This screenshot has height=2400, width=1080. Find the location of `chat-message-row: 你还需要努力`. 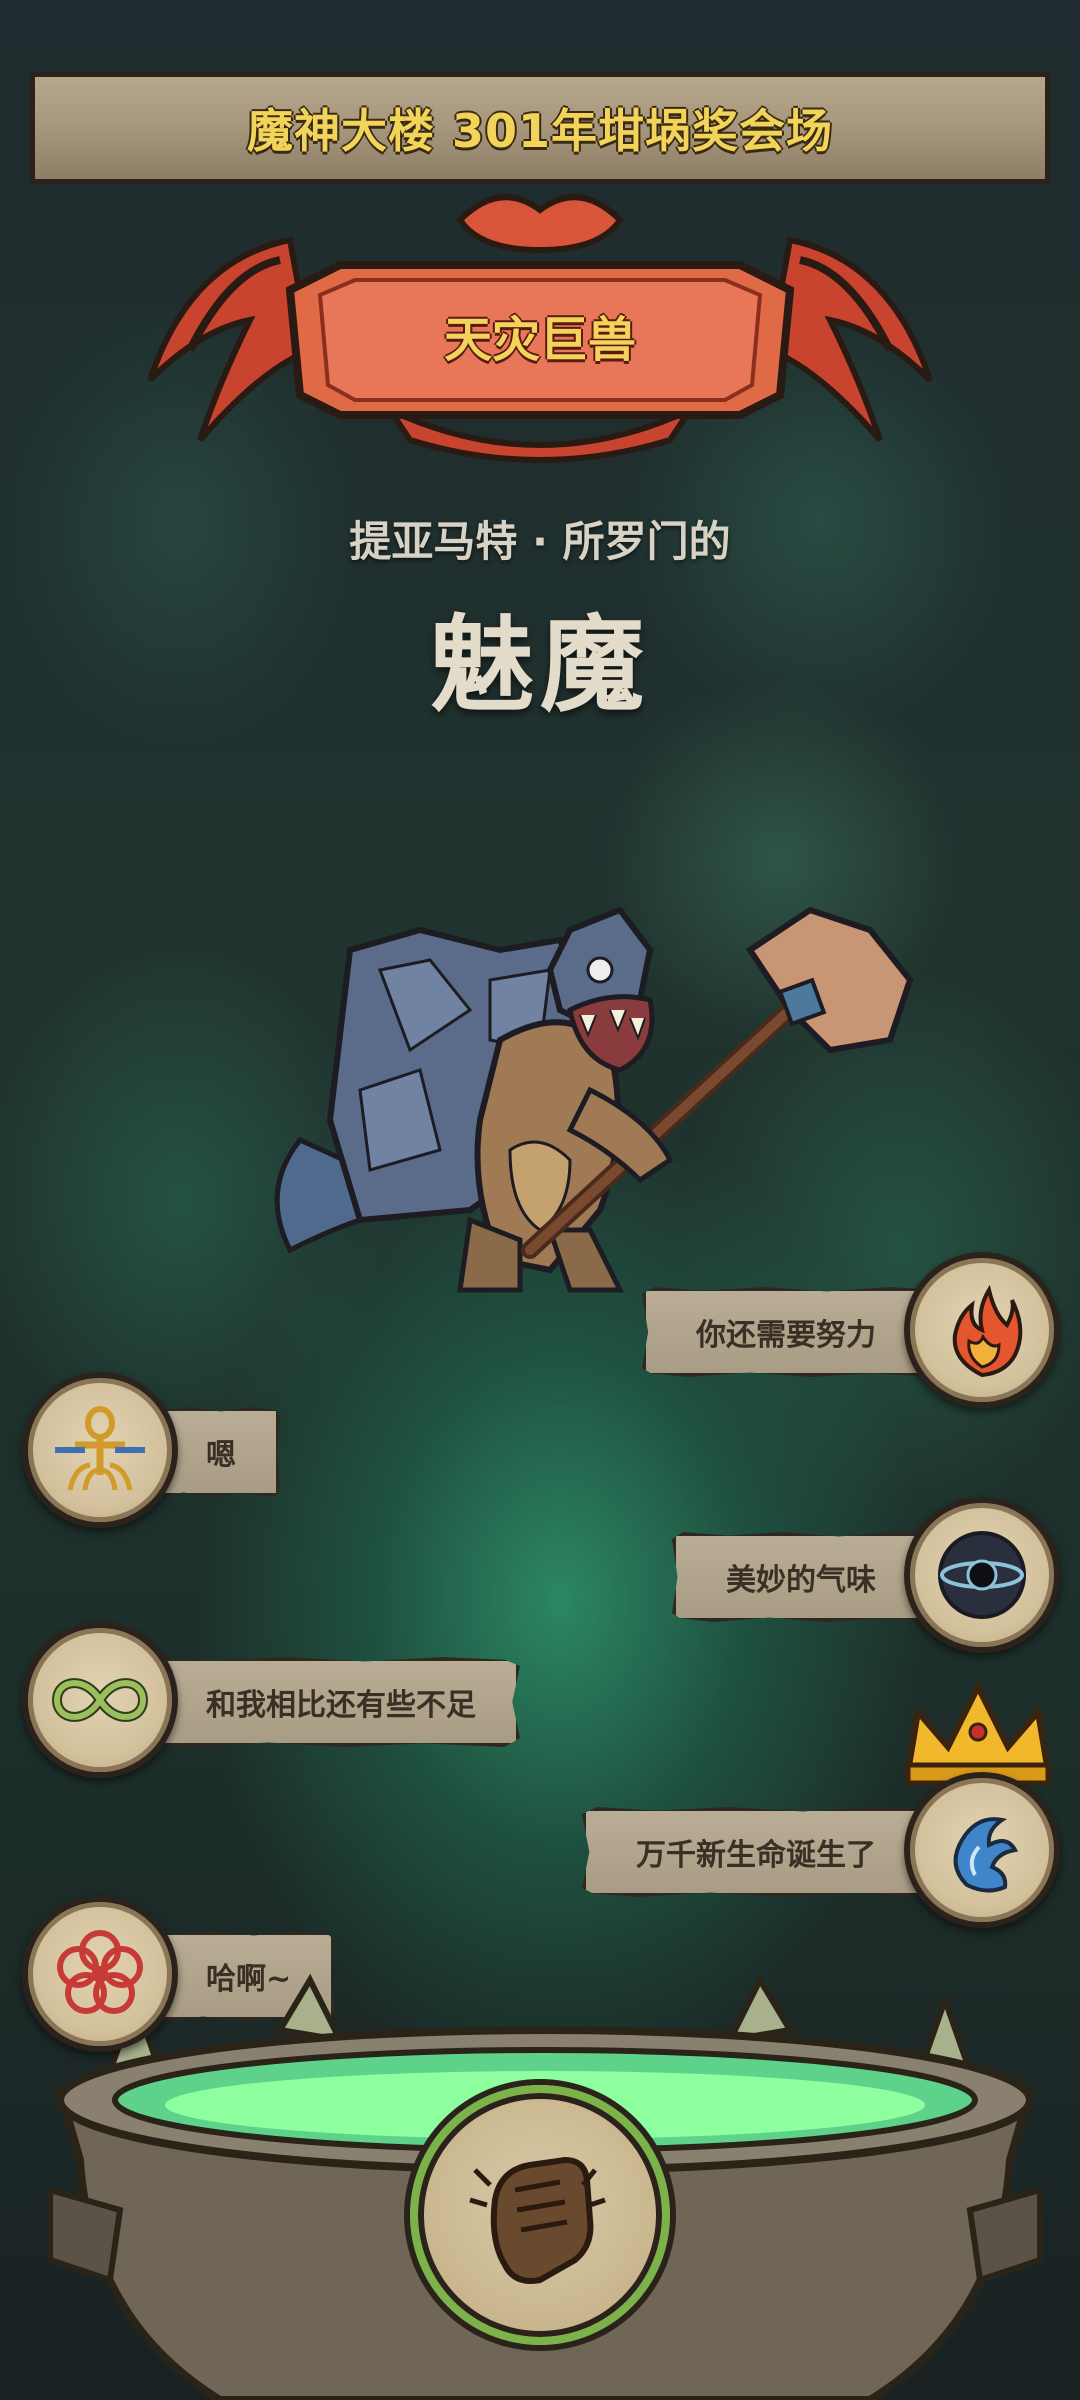

chat-message-row: 你还需要努力 is located at coordinates (840, 1332).